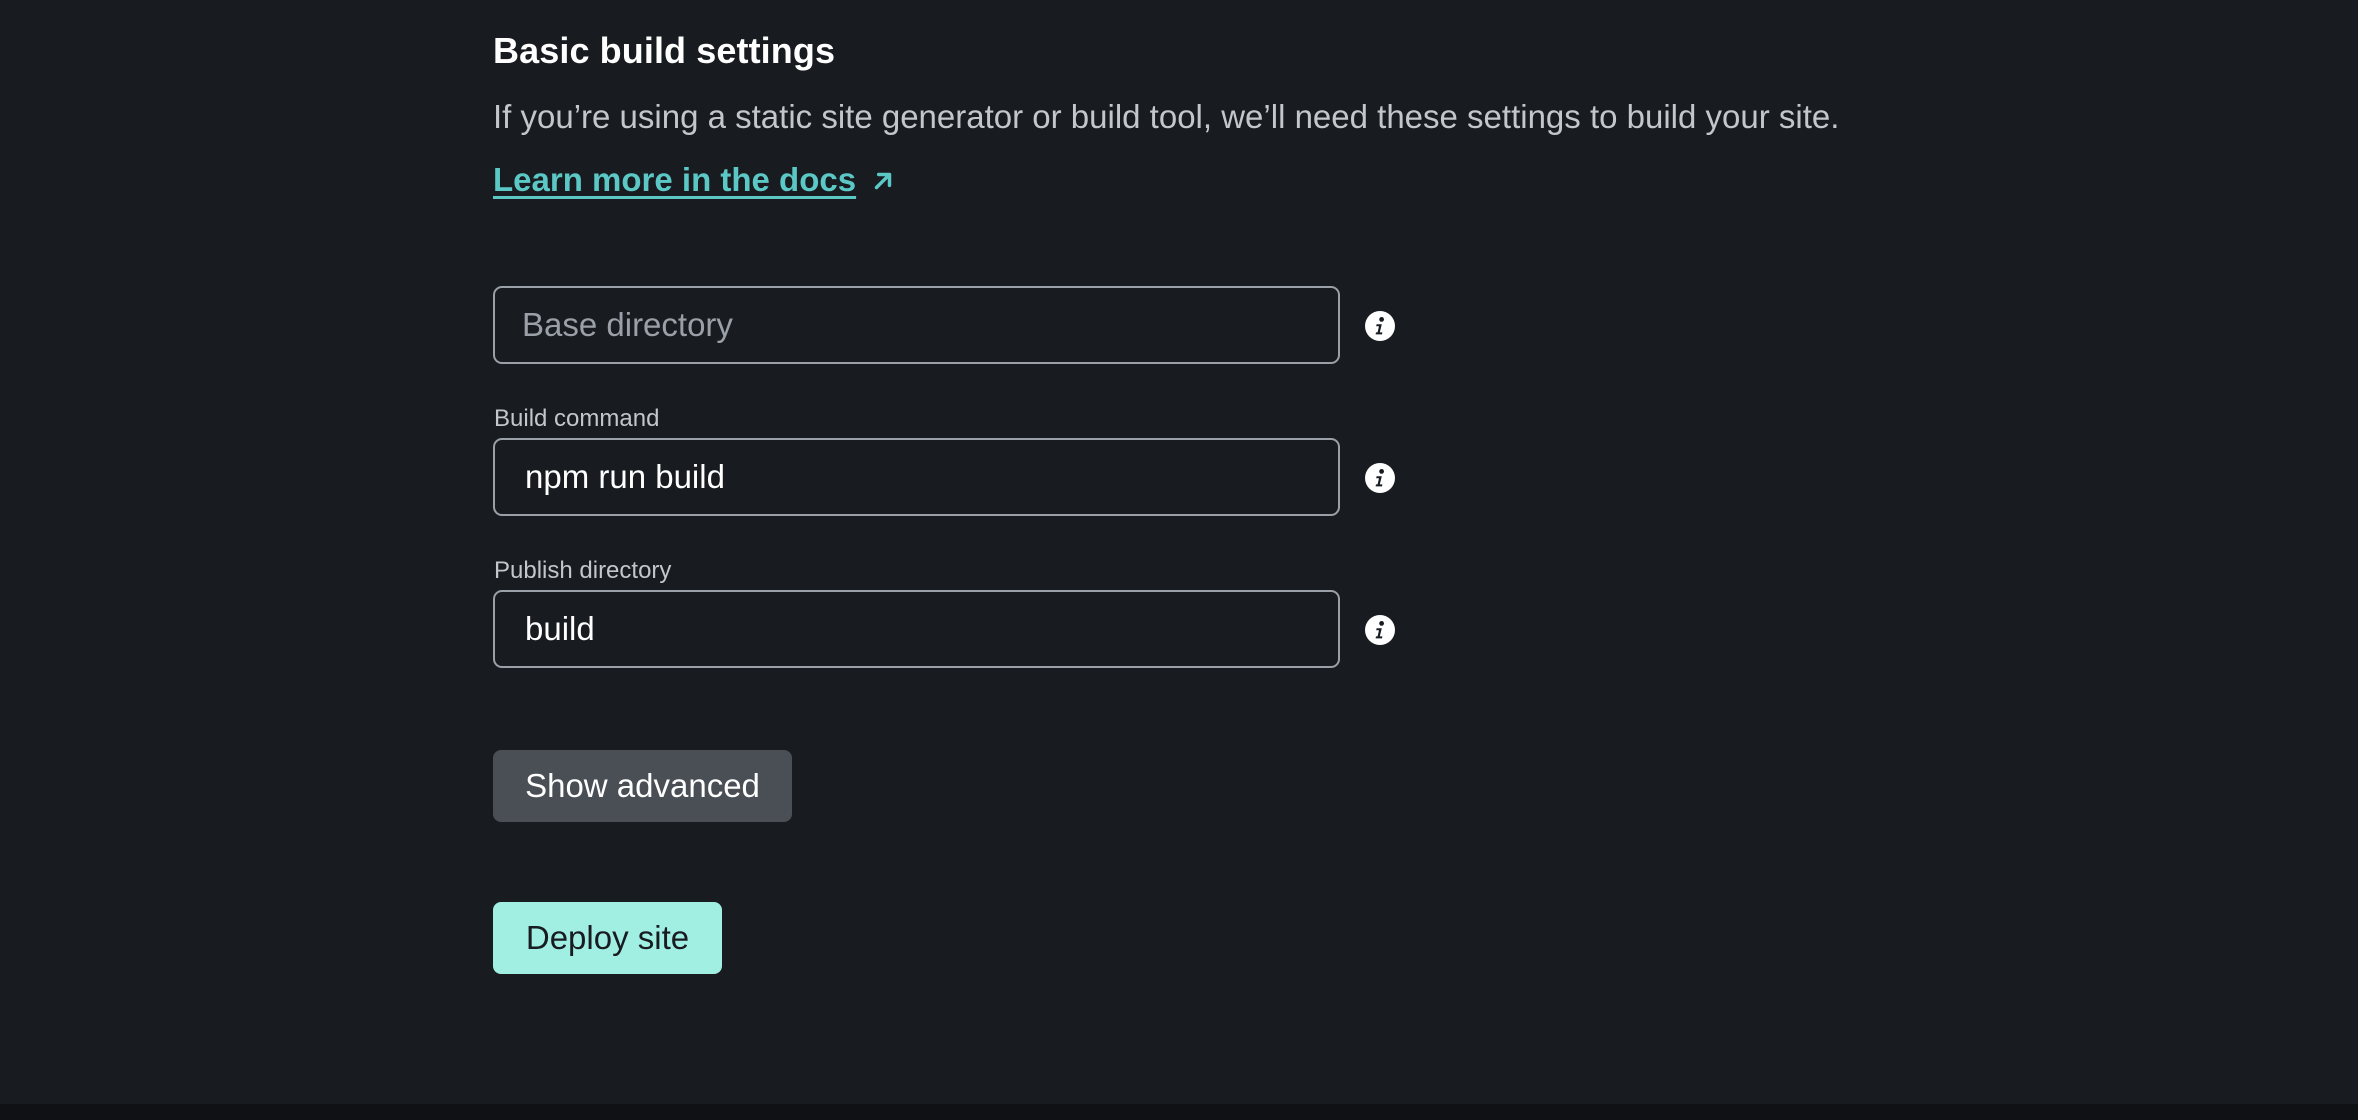 This screenshot has height=1120, width=2358. Describe the element at coordinates (883, 181) in the screenshot. I see `arrow-up-right-icon` at that location.